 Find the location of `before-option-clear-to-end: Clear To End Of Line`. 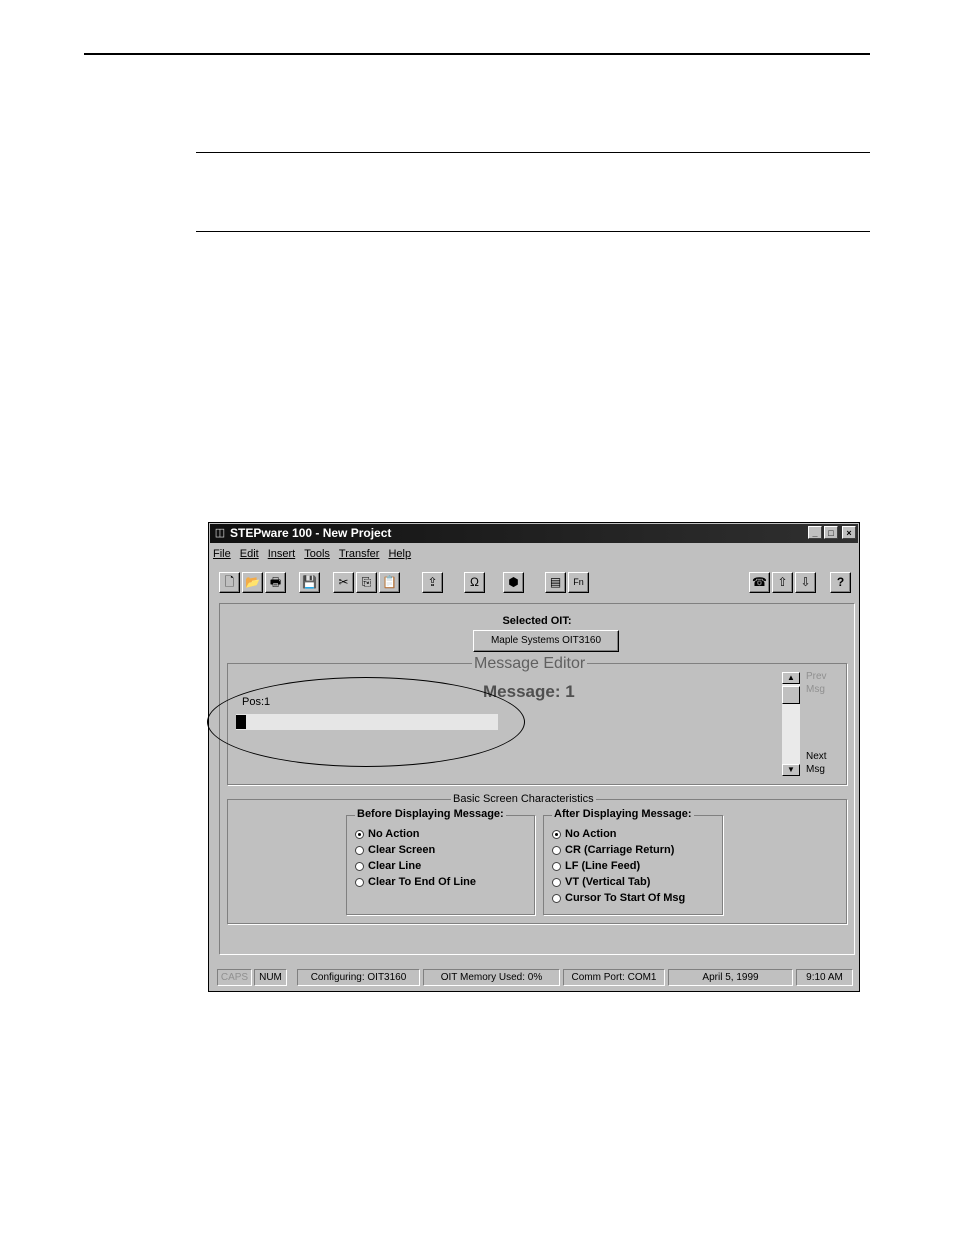

before-option-clear-to-end: Clear To End Of Line is located at coordinates (415, 882).